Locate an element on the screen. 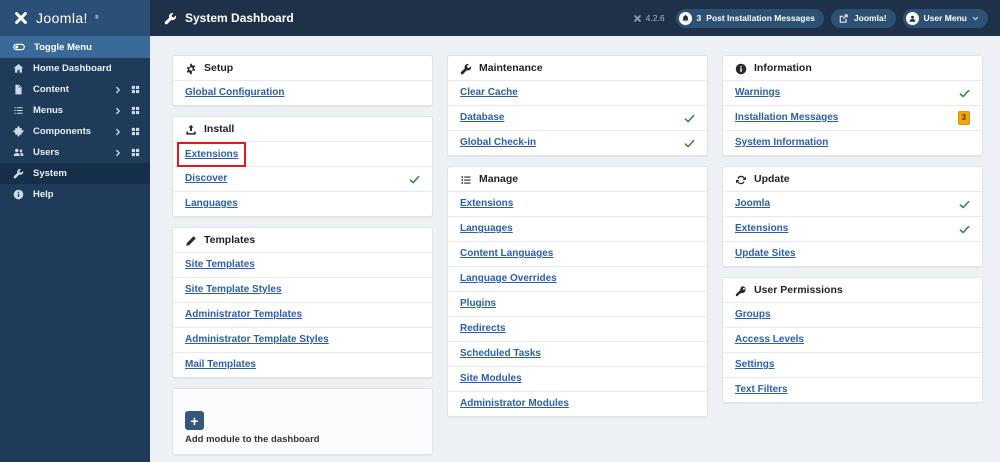 This screenshot has width=1000, height=462. card-title: Templates is located at coordinates (230, 240).